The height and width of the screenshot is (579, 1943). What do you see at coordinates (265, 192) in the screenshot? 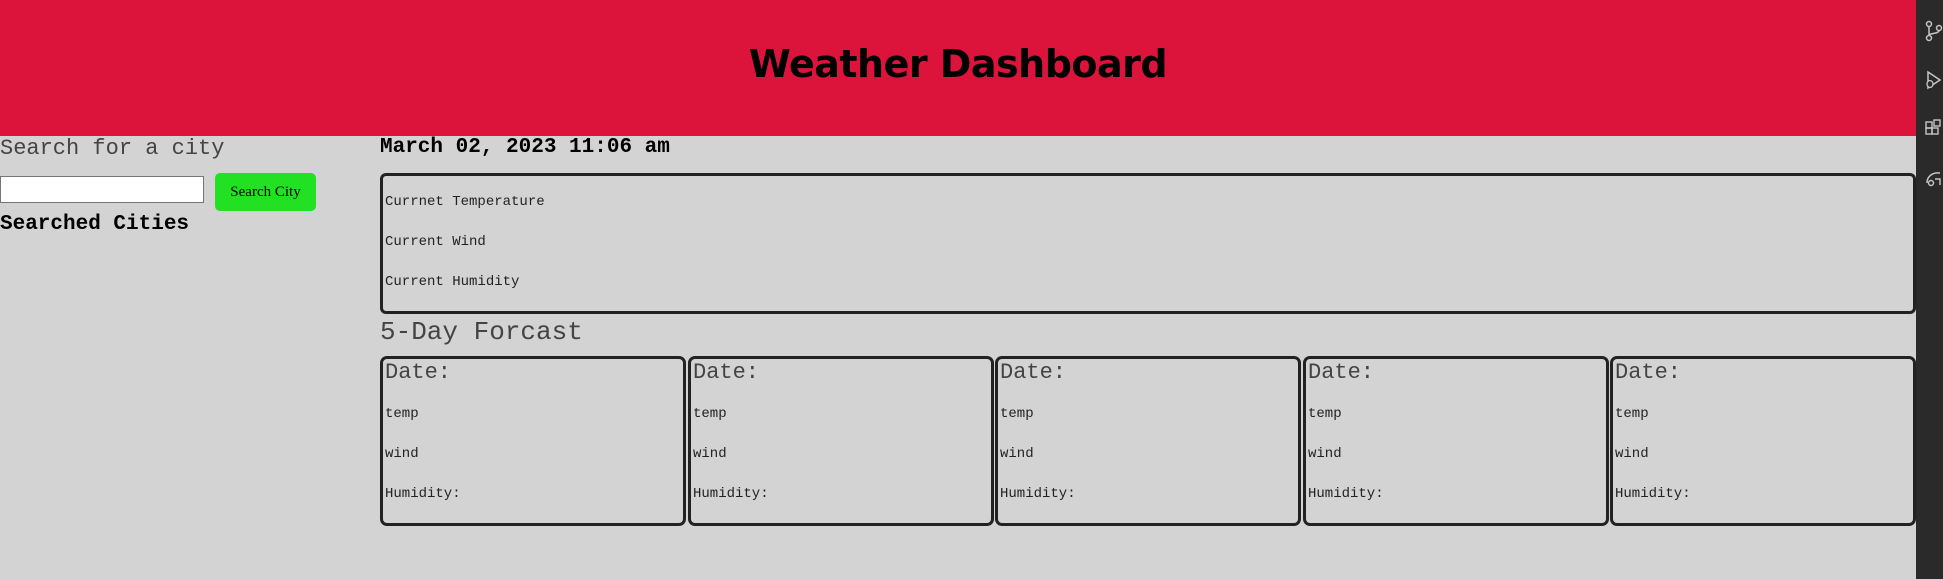
I see `search-city-button: Search City` at bounding box center [265, 192].